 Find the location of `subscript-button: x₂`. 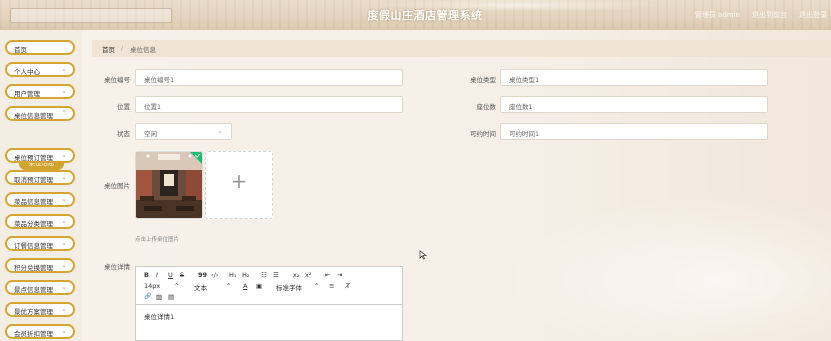

subscript-button: x₂ is located at coordinates (296, 275).